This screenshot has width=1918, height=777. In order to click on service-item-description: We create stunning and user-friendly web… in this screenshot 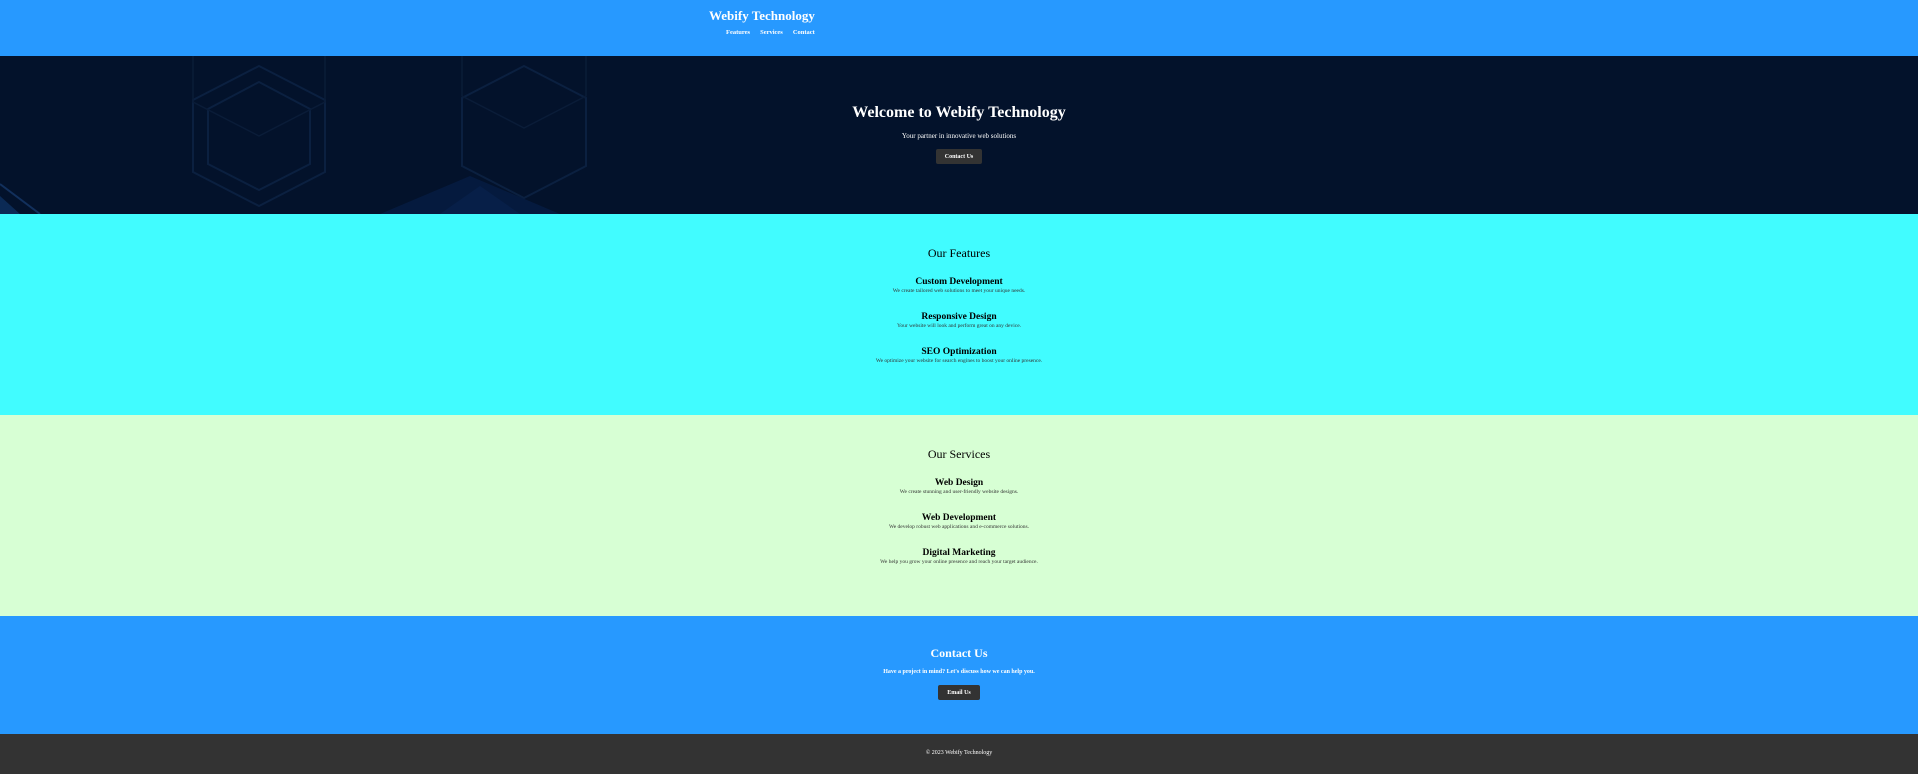, I will do `click(959, 492)`.